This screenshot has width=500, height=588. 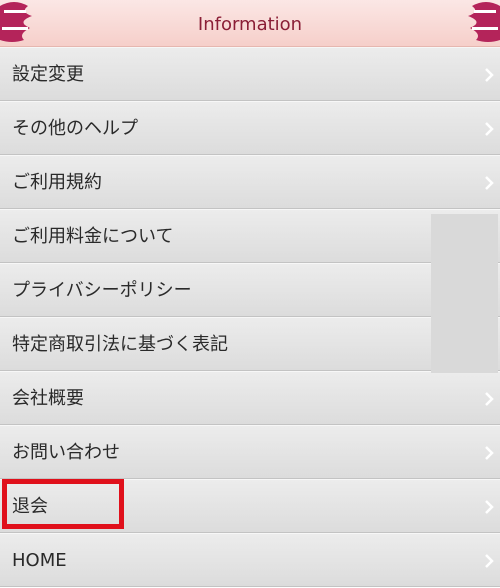 What do you see at coordinates (75, 128) in the screenshot?
I see `menu-item-label: その他のヘルプ` at bounding box center [75, 128].